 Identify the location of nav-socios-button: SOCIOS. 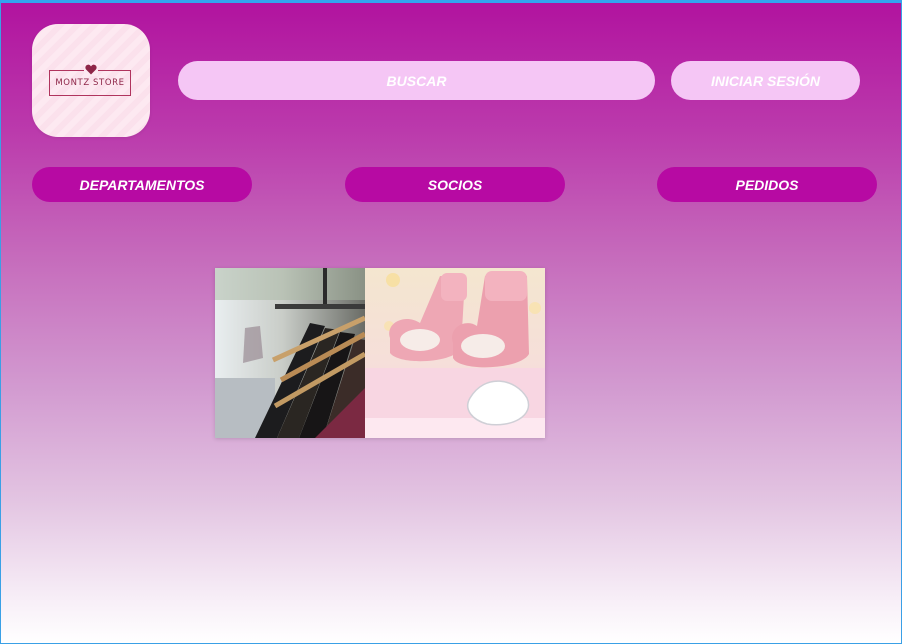
(455, 184).